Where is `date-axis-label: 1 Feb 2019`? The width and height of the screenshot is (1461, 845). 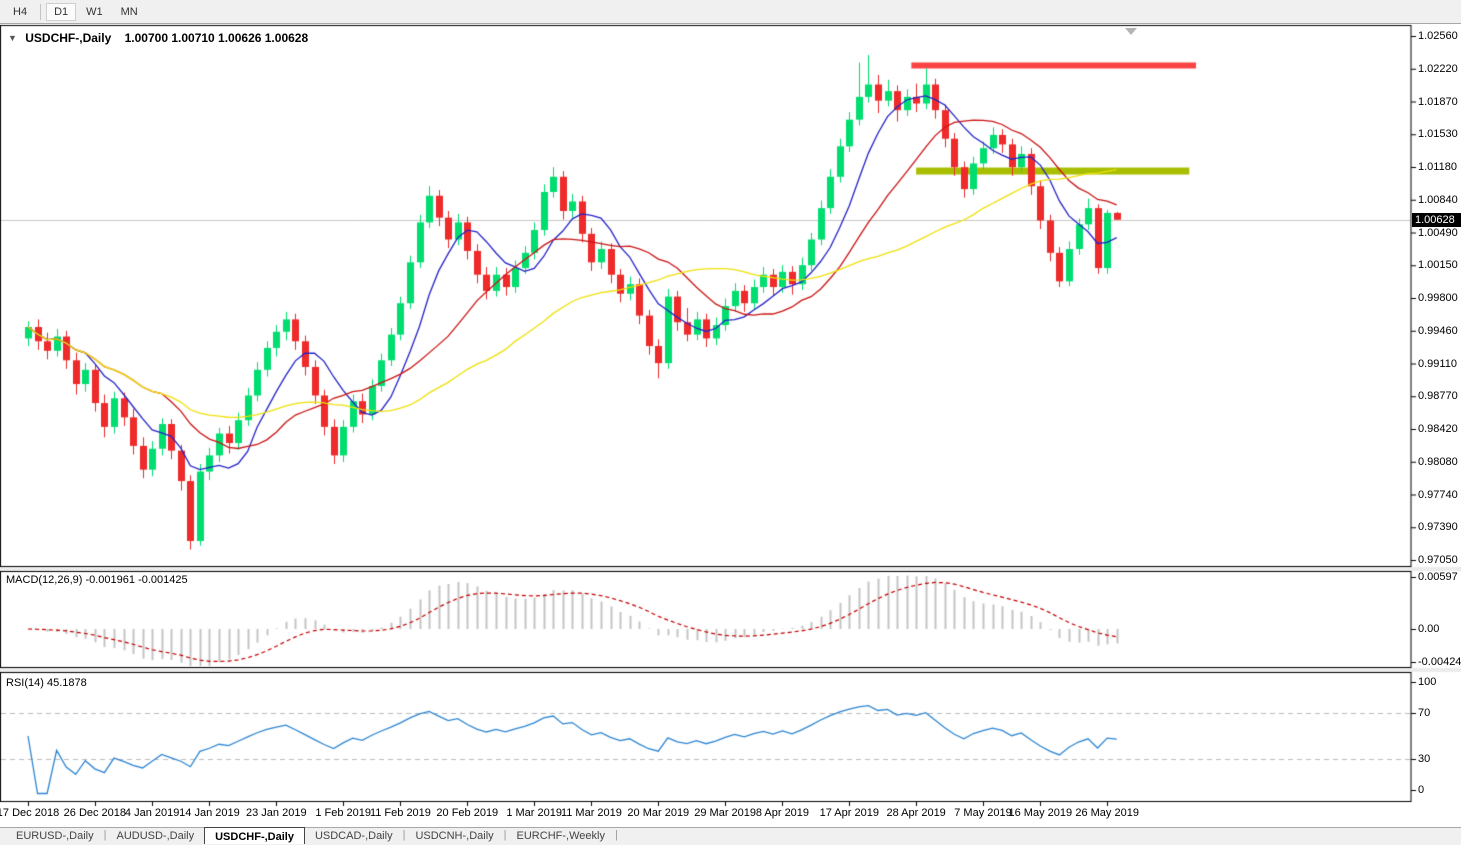 date-axis-label: 1 Feb 2019 is located at coordinates (343, 813).